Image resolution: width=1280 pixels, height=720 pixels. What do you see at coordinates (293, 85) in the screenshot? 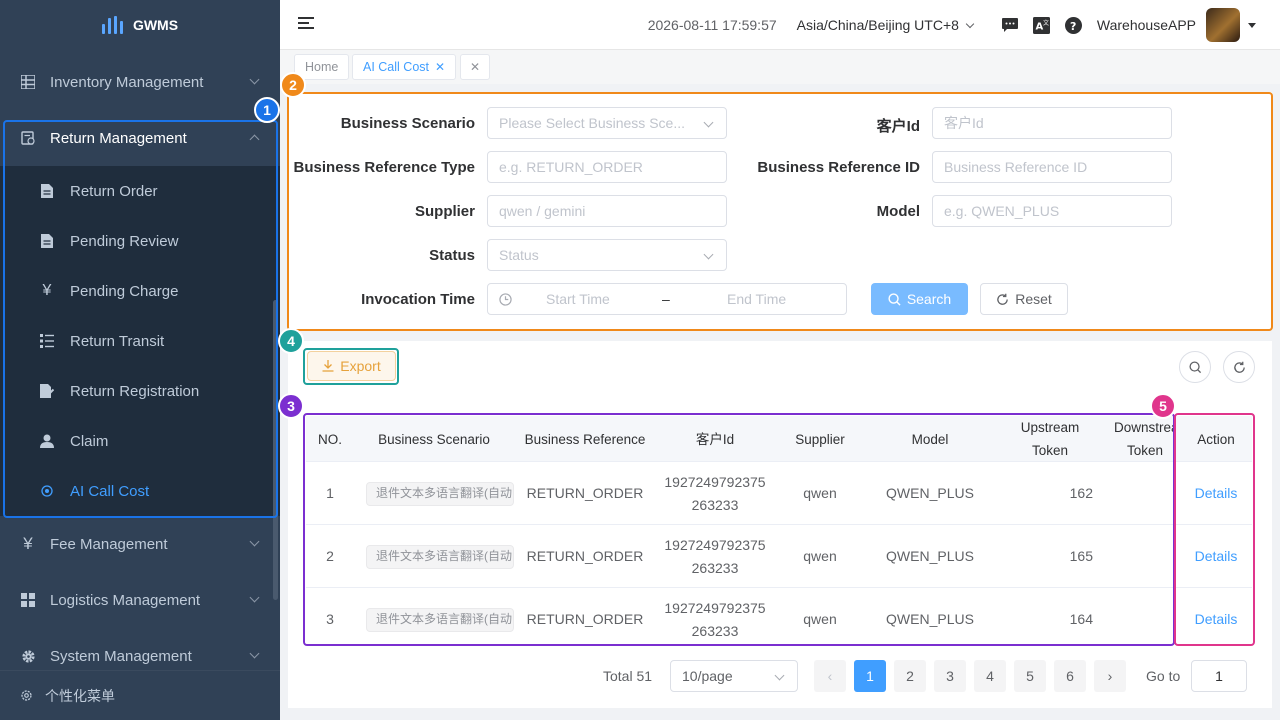
I see `annotation-badge-2: 2` at bounding box center [293, 85].